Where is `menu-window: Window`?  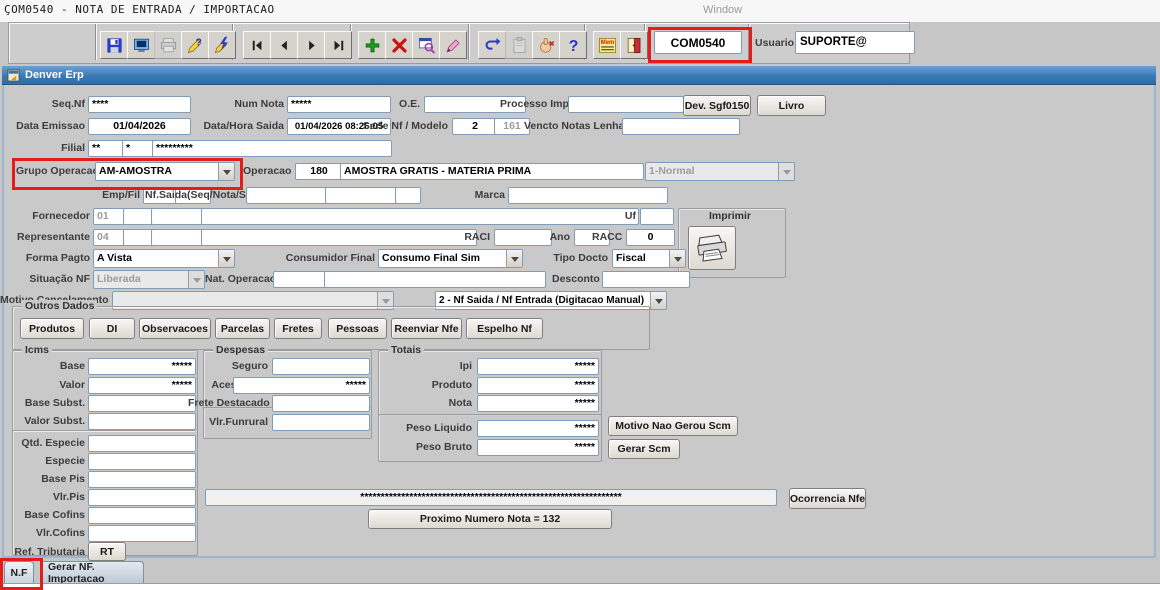
menu-window: Window is located at coordinates (722, 10).